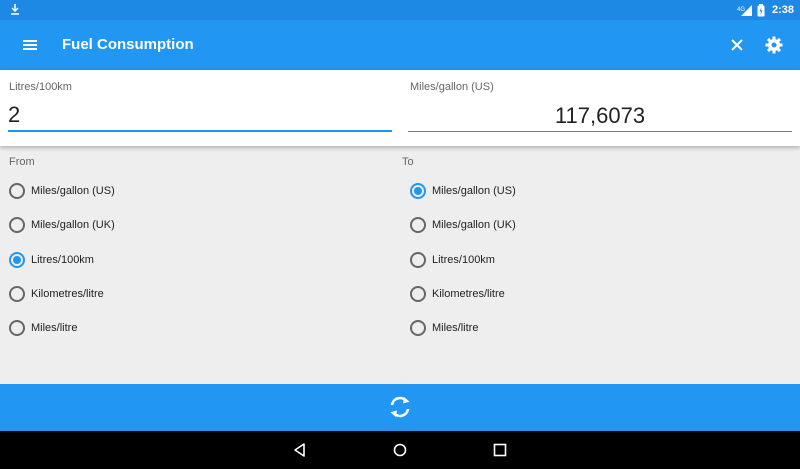  What do you see at coordinates (40, 87) in the screenshot?
I see `from-field-label: Litres/100km` at bounding box center [40, 87].